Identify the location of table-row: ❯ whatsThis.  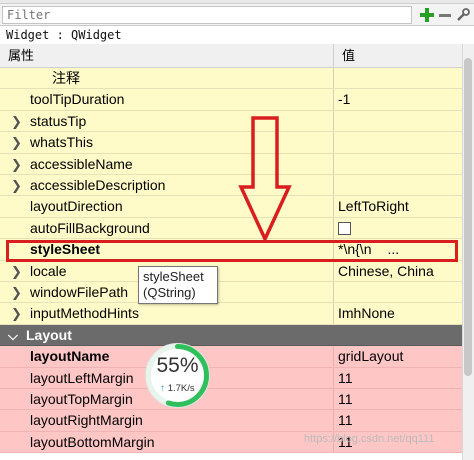
(231, 143).